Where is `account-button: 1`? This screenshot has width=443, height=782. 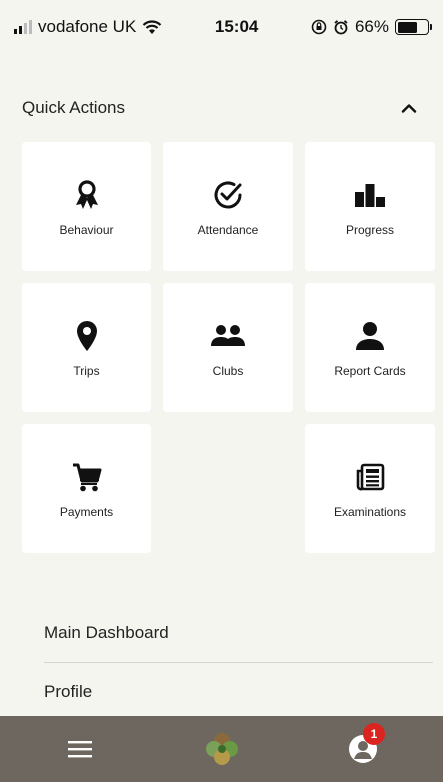
account-button: 1 is located at coordinates (364, 746).